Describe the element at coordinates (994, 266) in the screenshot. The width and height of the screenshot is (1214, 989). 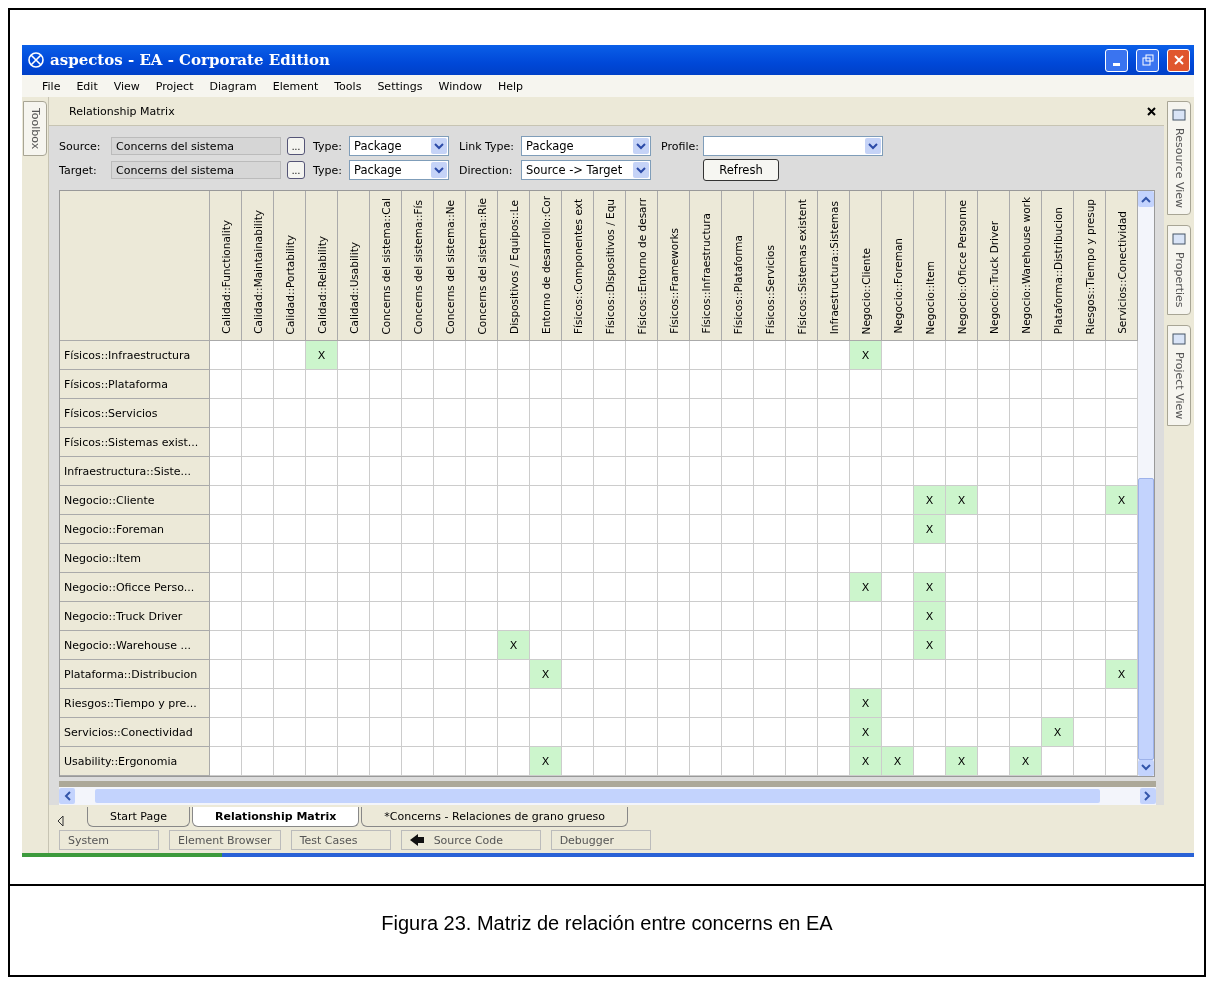
I see `column-header: Negocio::Truck Driver` at that location.